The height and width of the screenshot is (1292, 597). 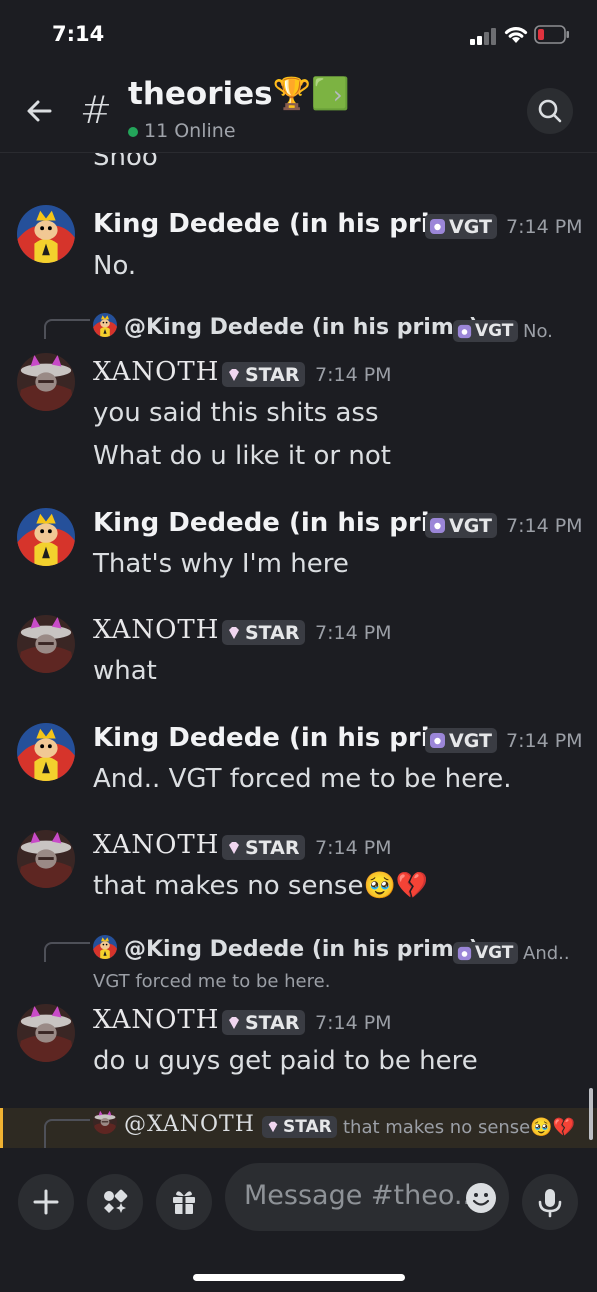 What do you see at coordinates (261, 886) in the screenshot?
I see `message-text: that makes no sense🥹💔` at bounding box center [261, 886].